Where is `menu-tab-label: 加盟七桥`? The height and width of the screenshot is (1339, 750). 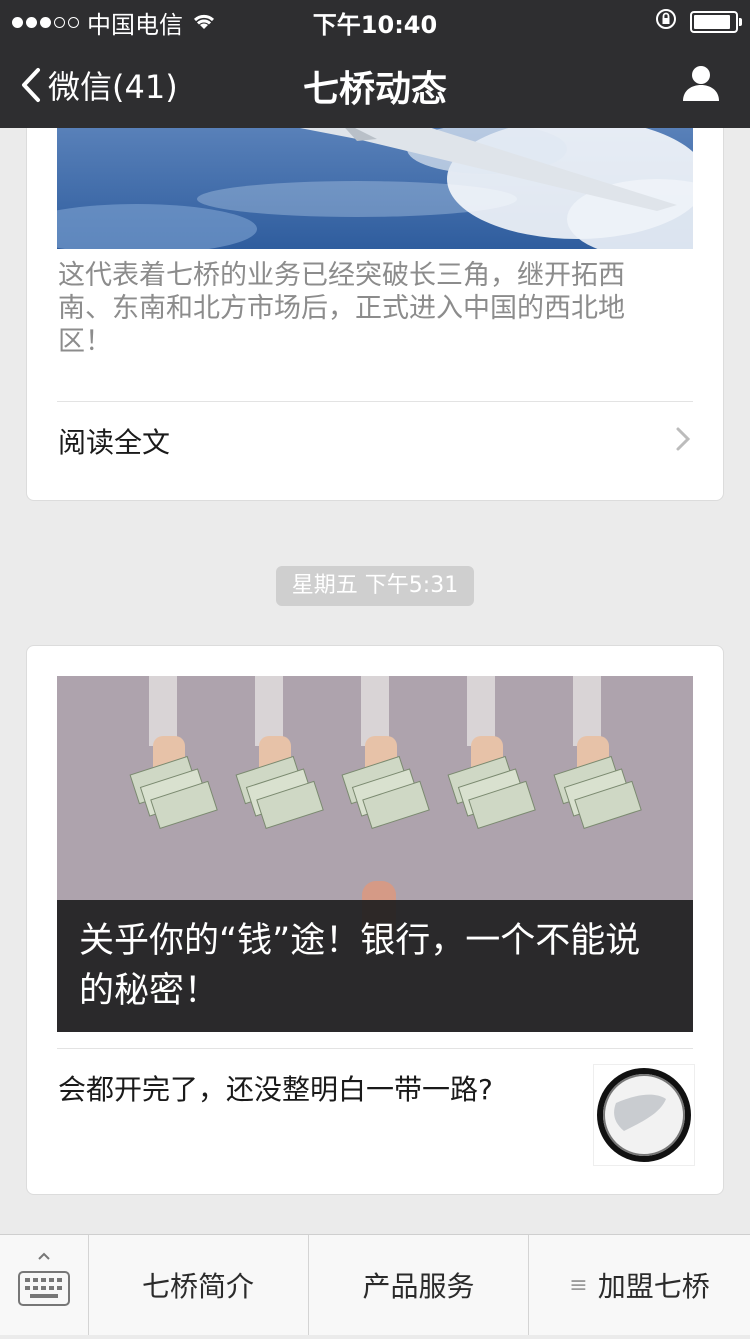
menu-tab-label: 加盟七桥 is located at coordinates (653, 1286).